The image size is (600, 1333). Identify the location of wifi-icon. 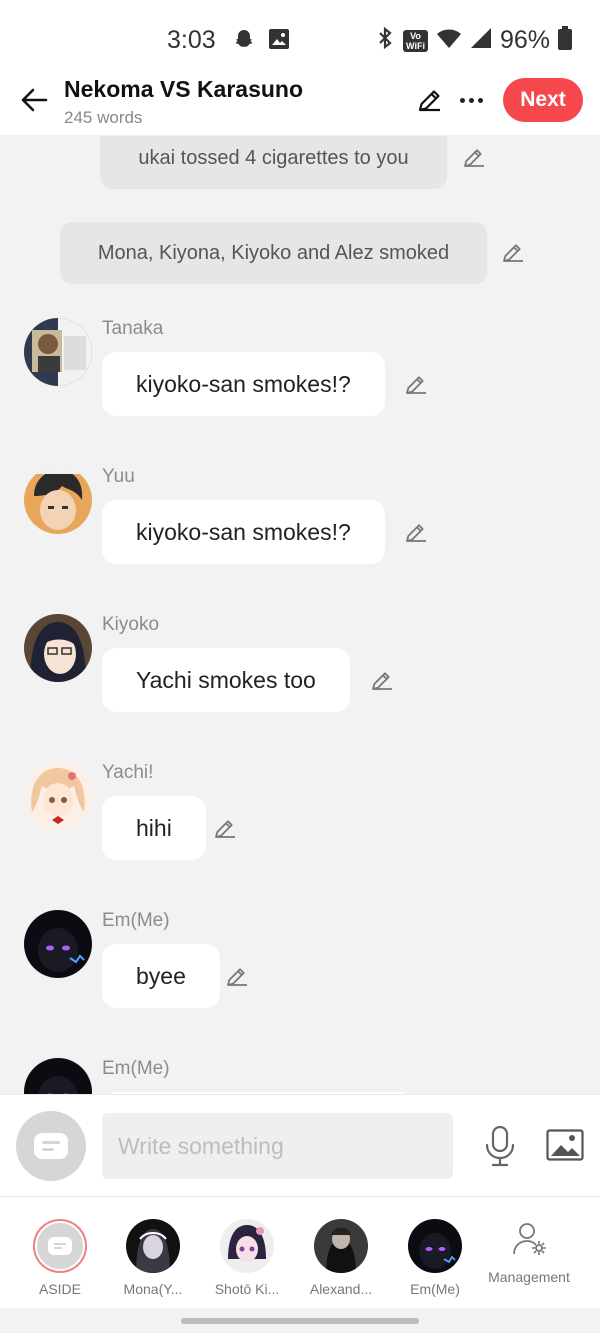
(449, 40).